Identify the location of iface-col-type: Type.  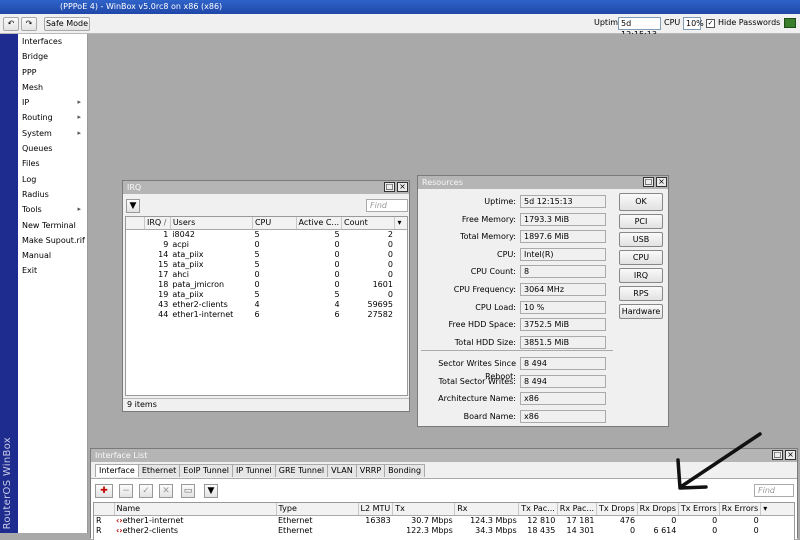
(317, 509).